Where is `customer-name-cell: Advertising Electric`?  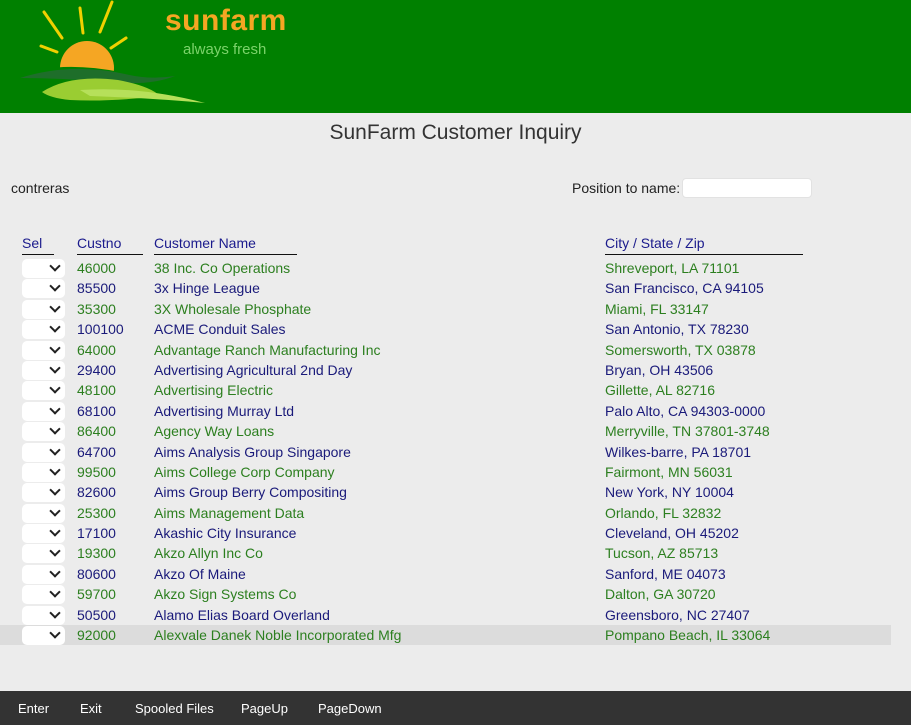 customer-name-cell: Advertising Electric is located at coordinates (214, 390).